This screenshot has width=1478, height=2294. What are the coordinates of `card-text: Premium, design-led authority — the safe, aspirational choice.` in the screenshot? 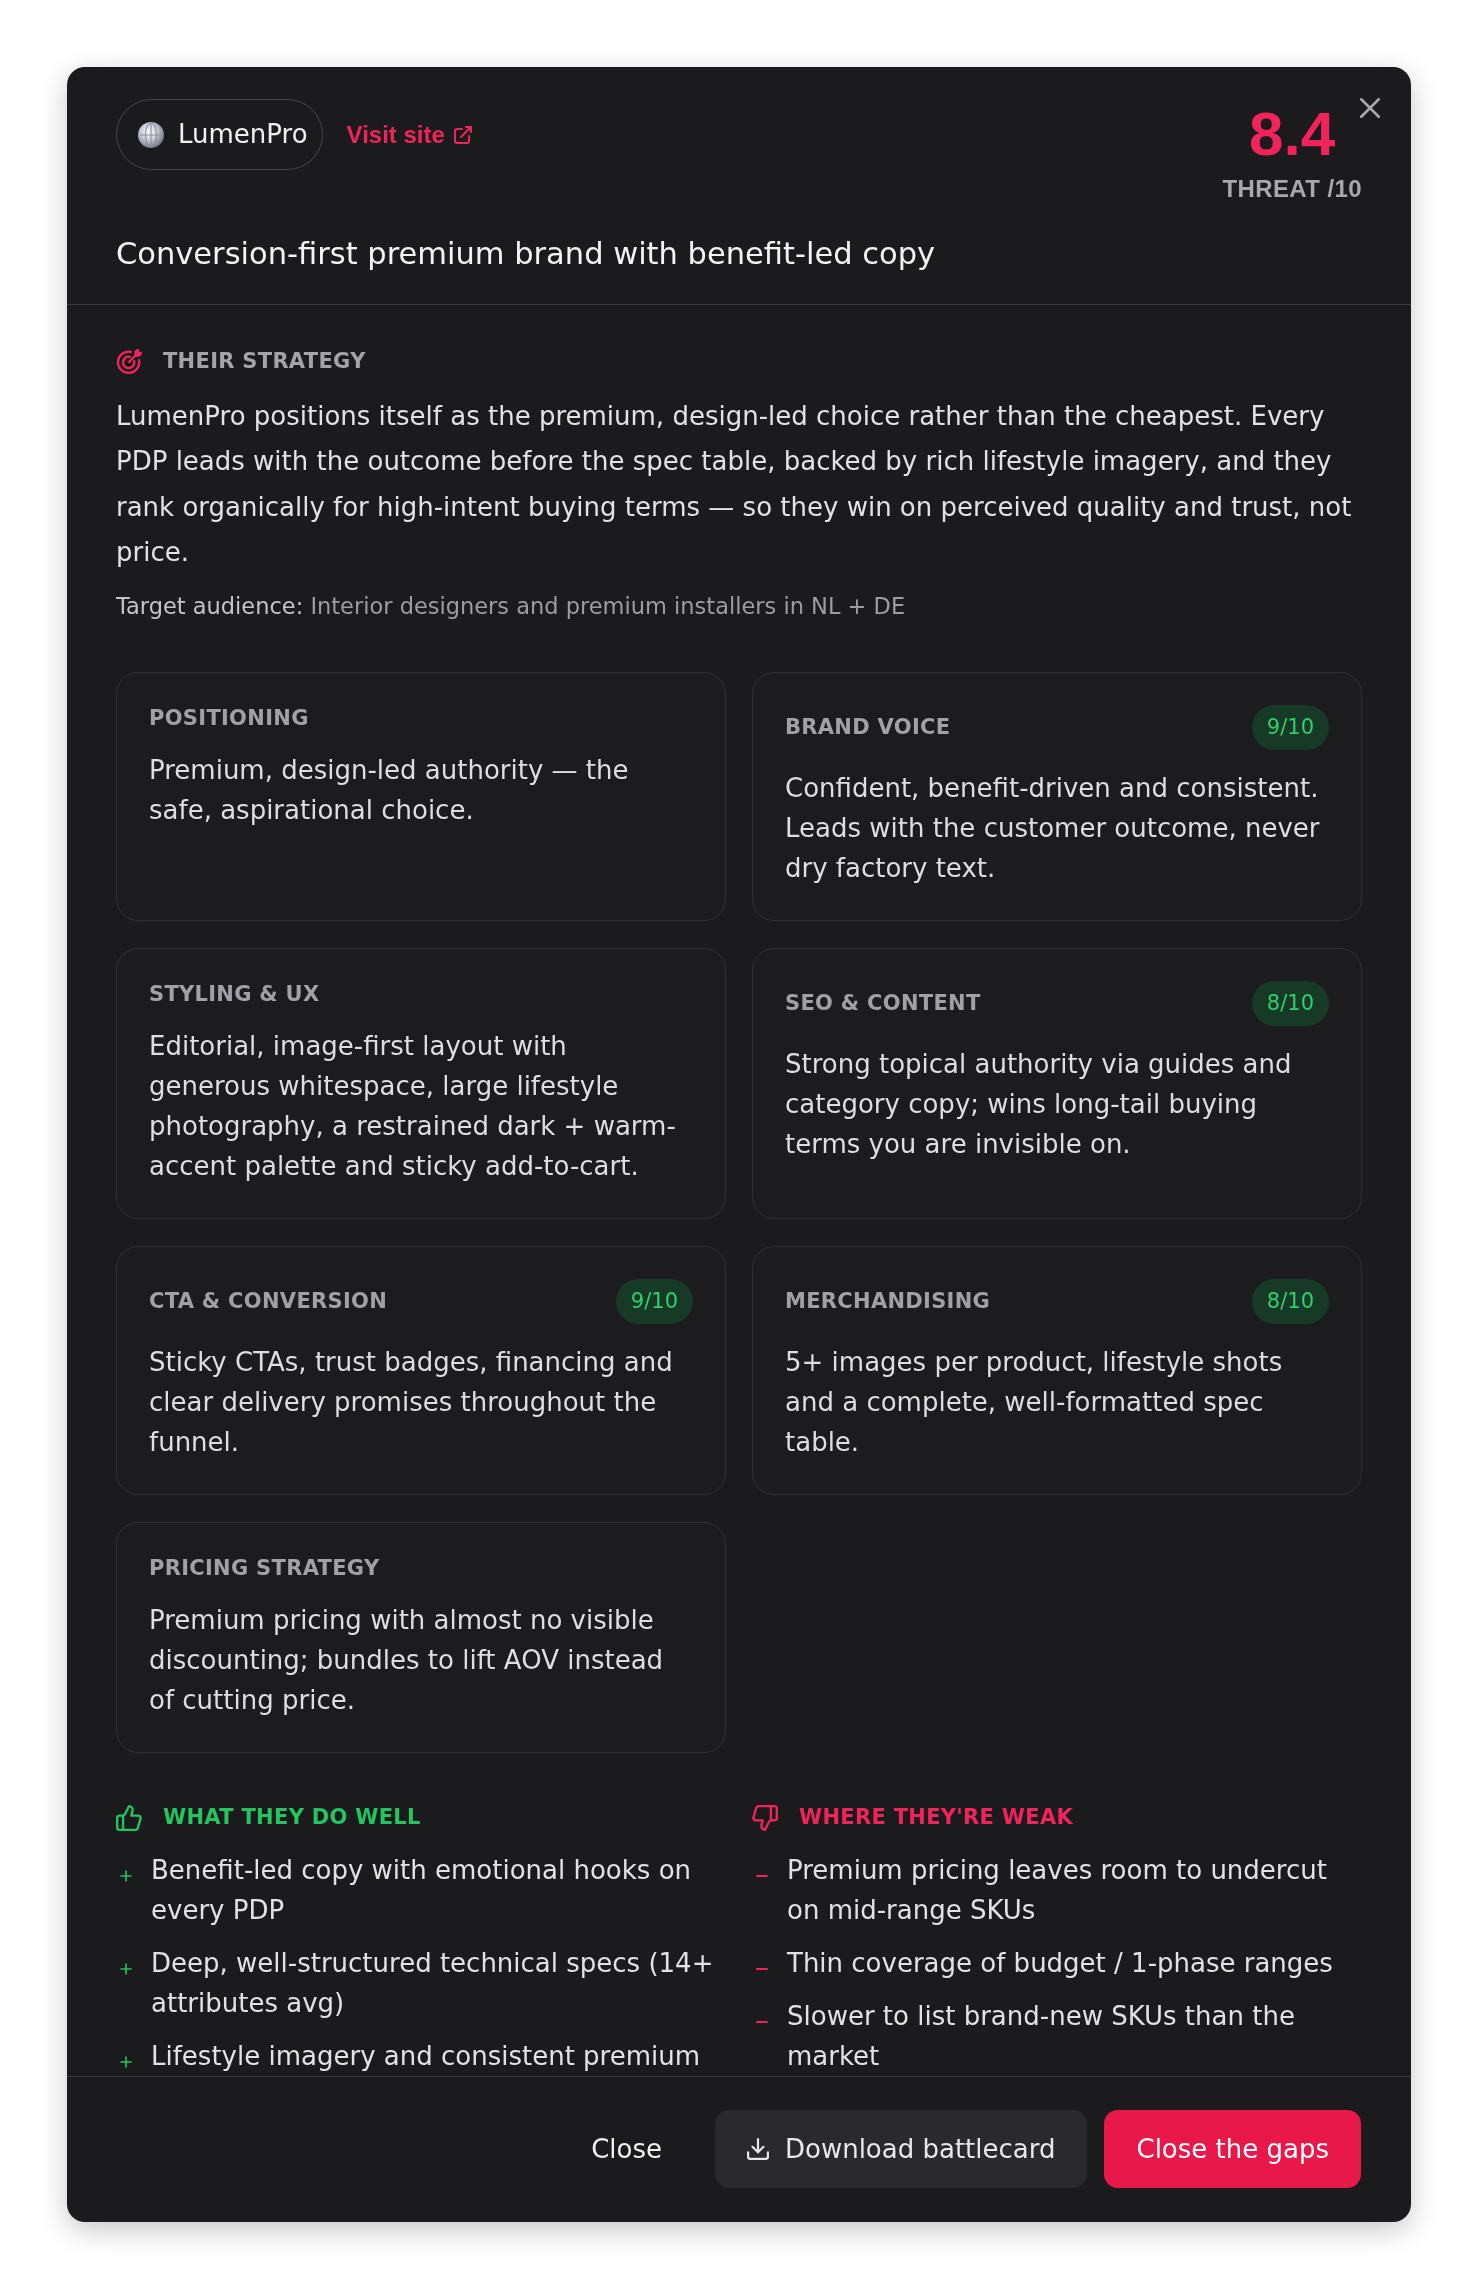 It's located at (389, 791).